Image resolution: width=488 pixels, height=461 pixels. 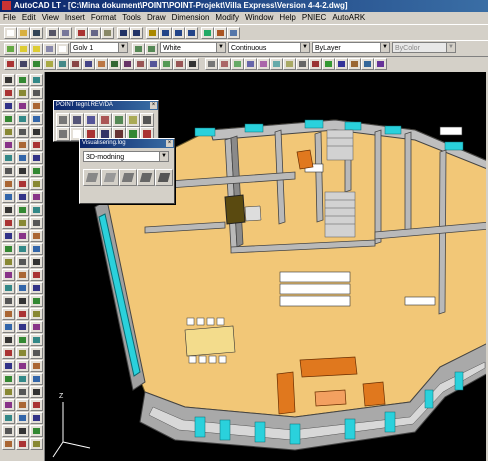 What do you see at coordinates (22, 301) in the screenshot?
I see `left-tool-1-17-icon` at bounding box center [22, 301].